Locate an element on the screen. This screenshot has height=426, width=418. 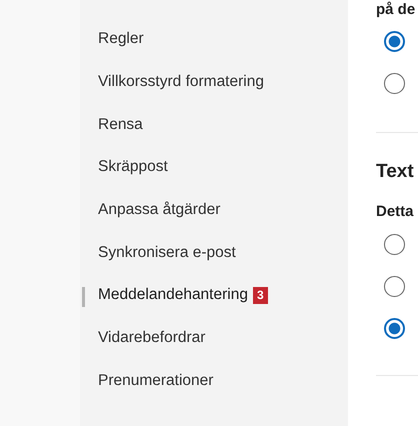
nav-item: Anpassa åtgärder is located at coordinates (214, 210).